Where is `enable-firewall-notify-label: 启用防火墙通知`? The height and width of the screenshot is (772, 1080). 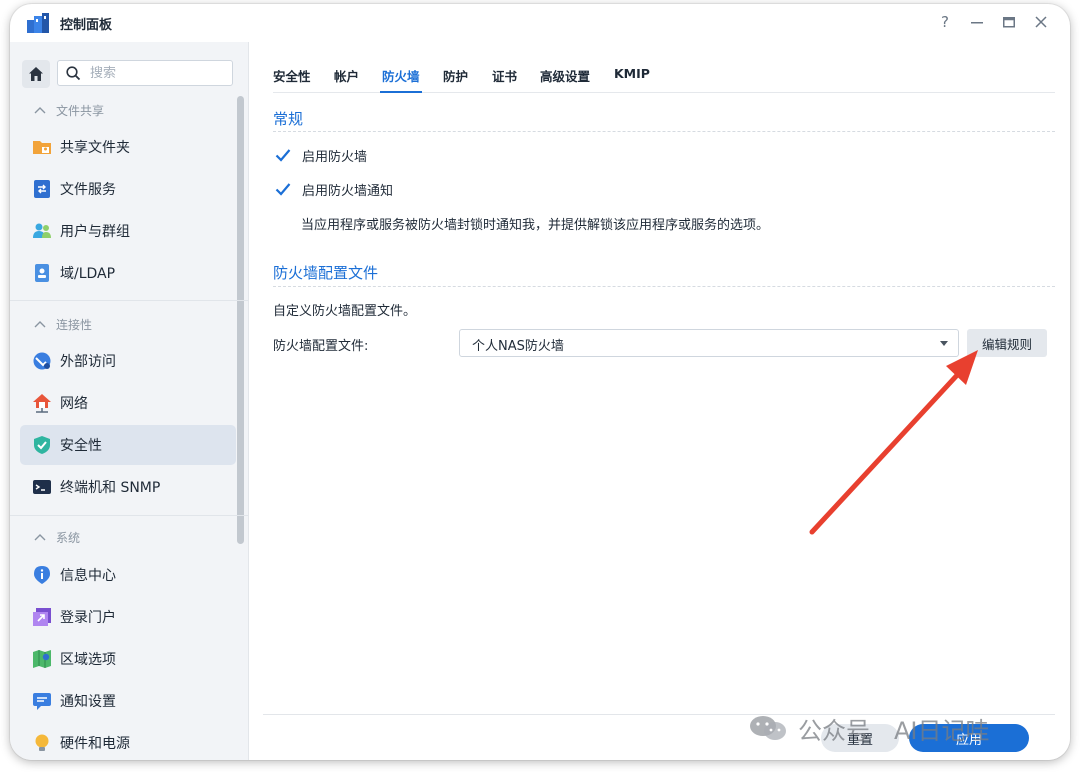
enable-firewall-notify-label: 启用防火墙通知 is located at coordinates (348, 191).